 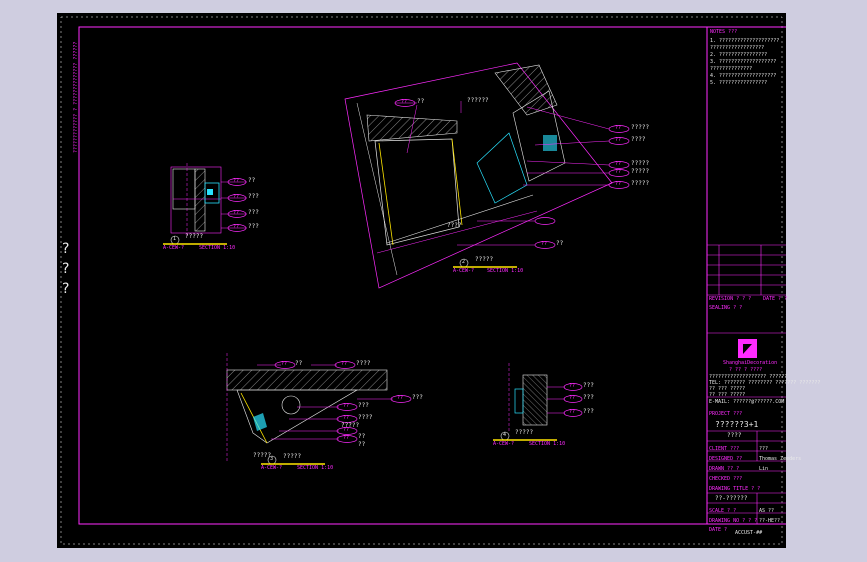 What do you see at coordinates (319, 408) in the screenshot?
I see `detail-3-drawing` at bounding box center [319, 408].